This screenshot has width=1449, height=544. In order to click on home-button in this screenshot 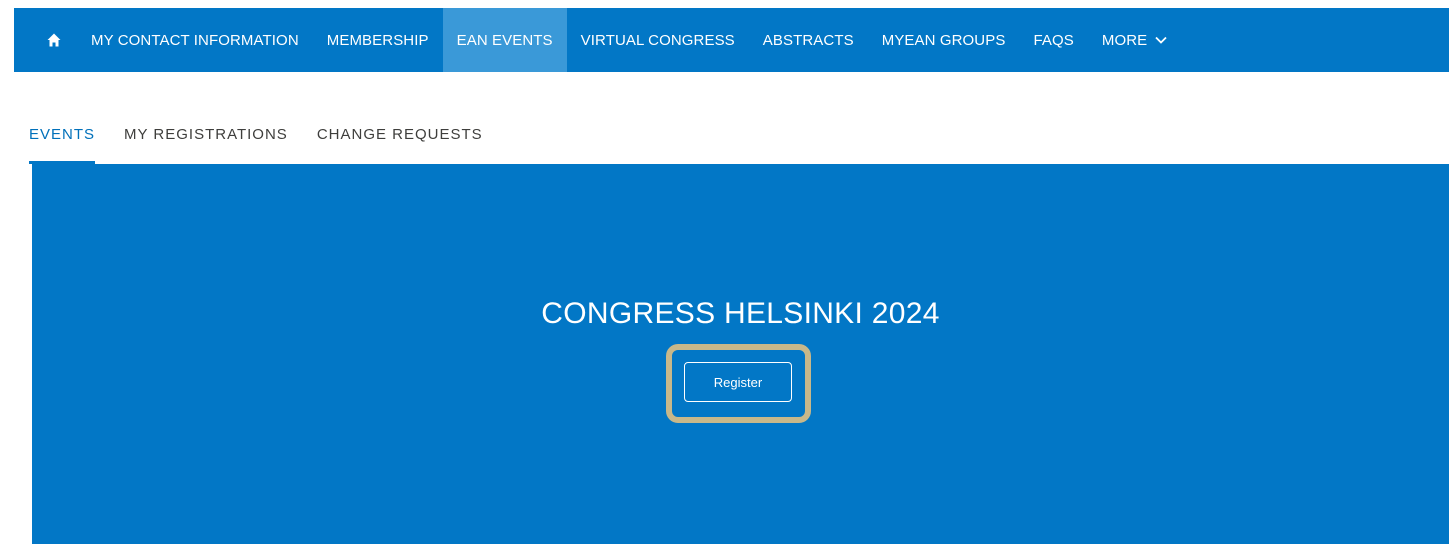, I will do `click(54, 40)`.